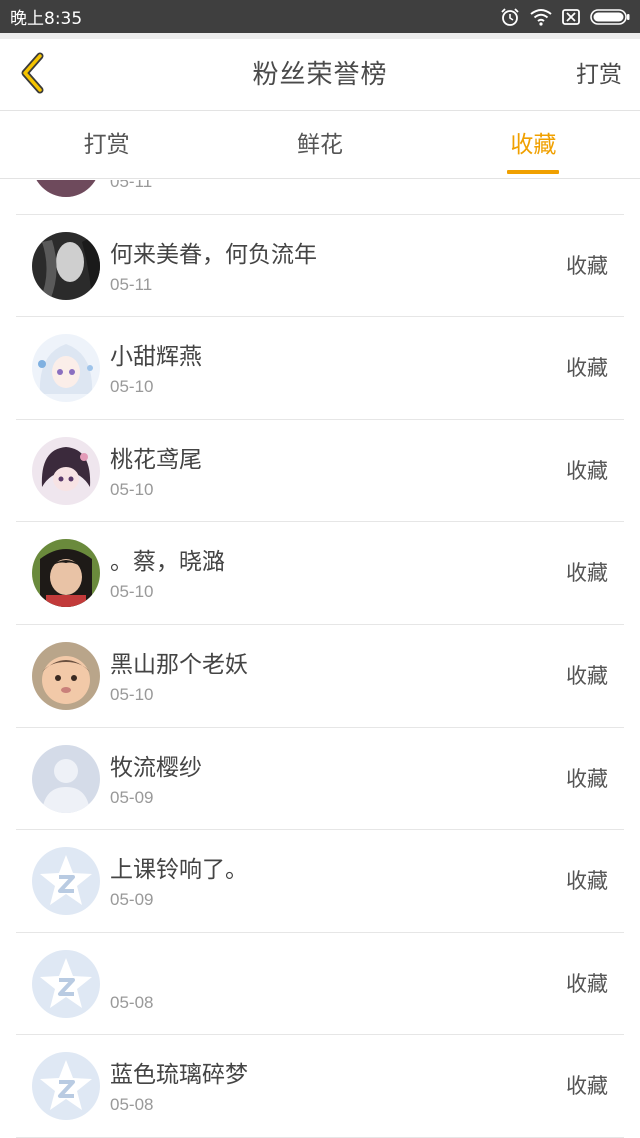  What do you see at coordinates (320, 984) in the screenshot?
I see `fan-row: 05-08 收藏` at bounding box center [320, 984].